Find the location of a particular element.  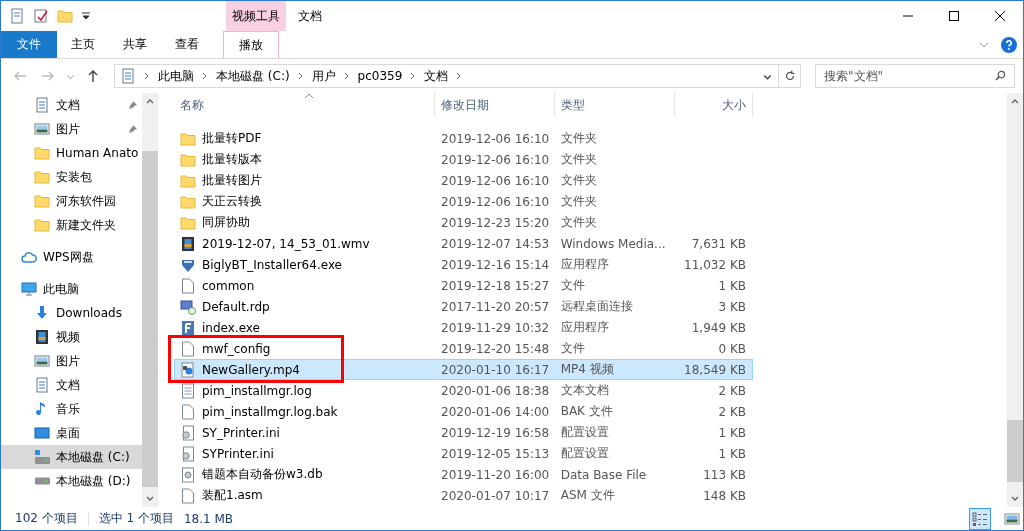

help-icon is located at coordinates (1009, 44).